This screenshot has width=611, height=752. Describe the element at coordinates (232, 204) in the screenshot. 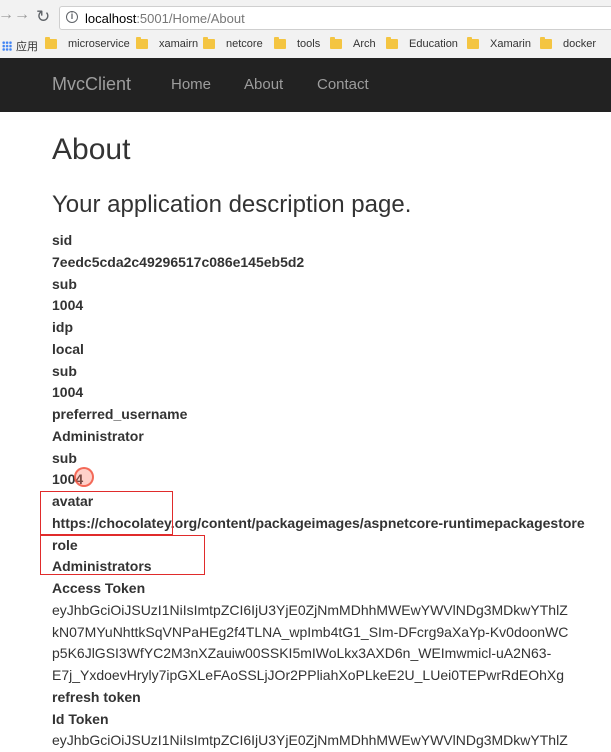

I see `page-subtitle: Your application description page.` at that location.